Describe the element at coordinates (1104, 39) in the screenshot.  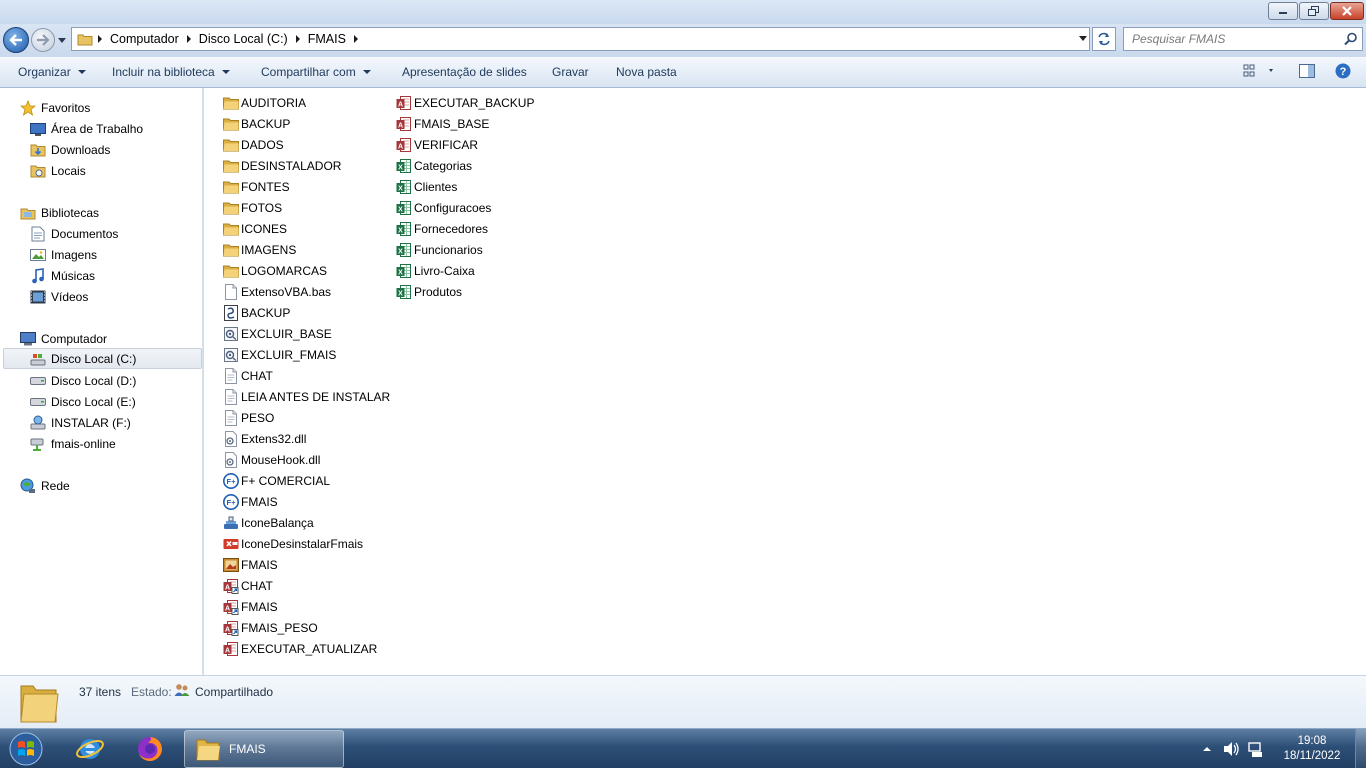
I see `refresh-button` at that location.